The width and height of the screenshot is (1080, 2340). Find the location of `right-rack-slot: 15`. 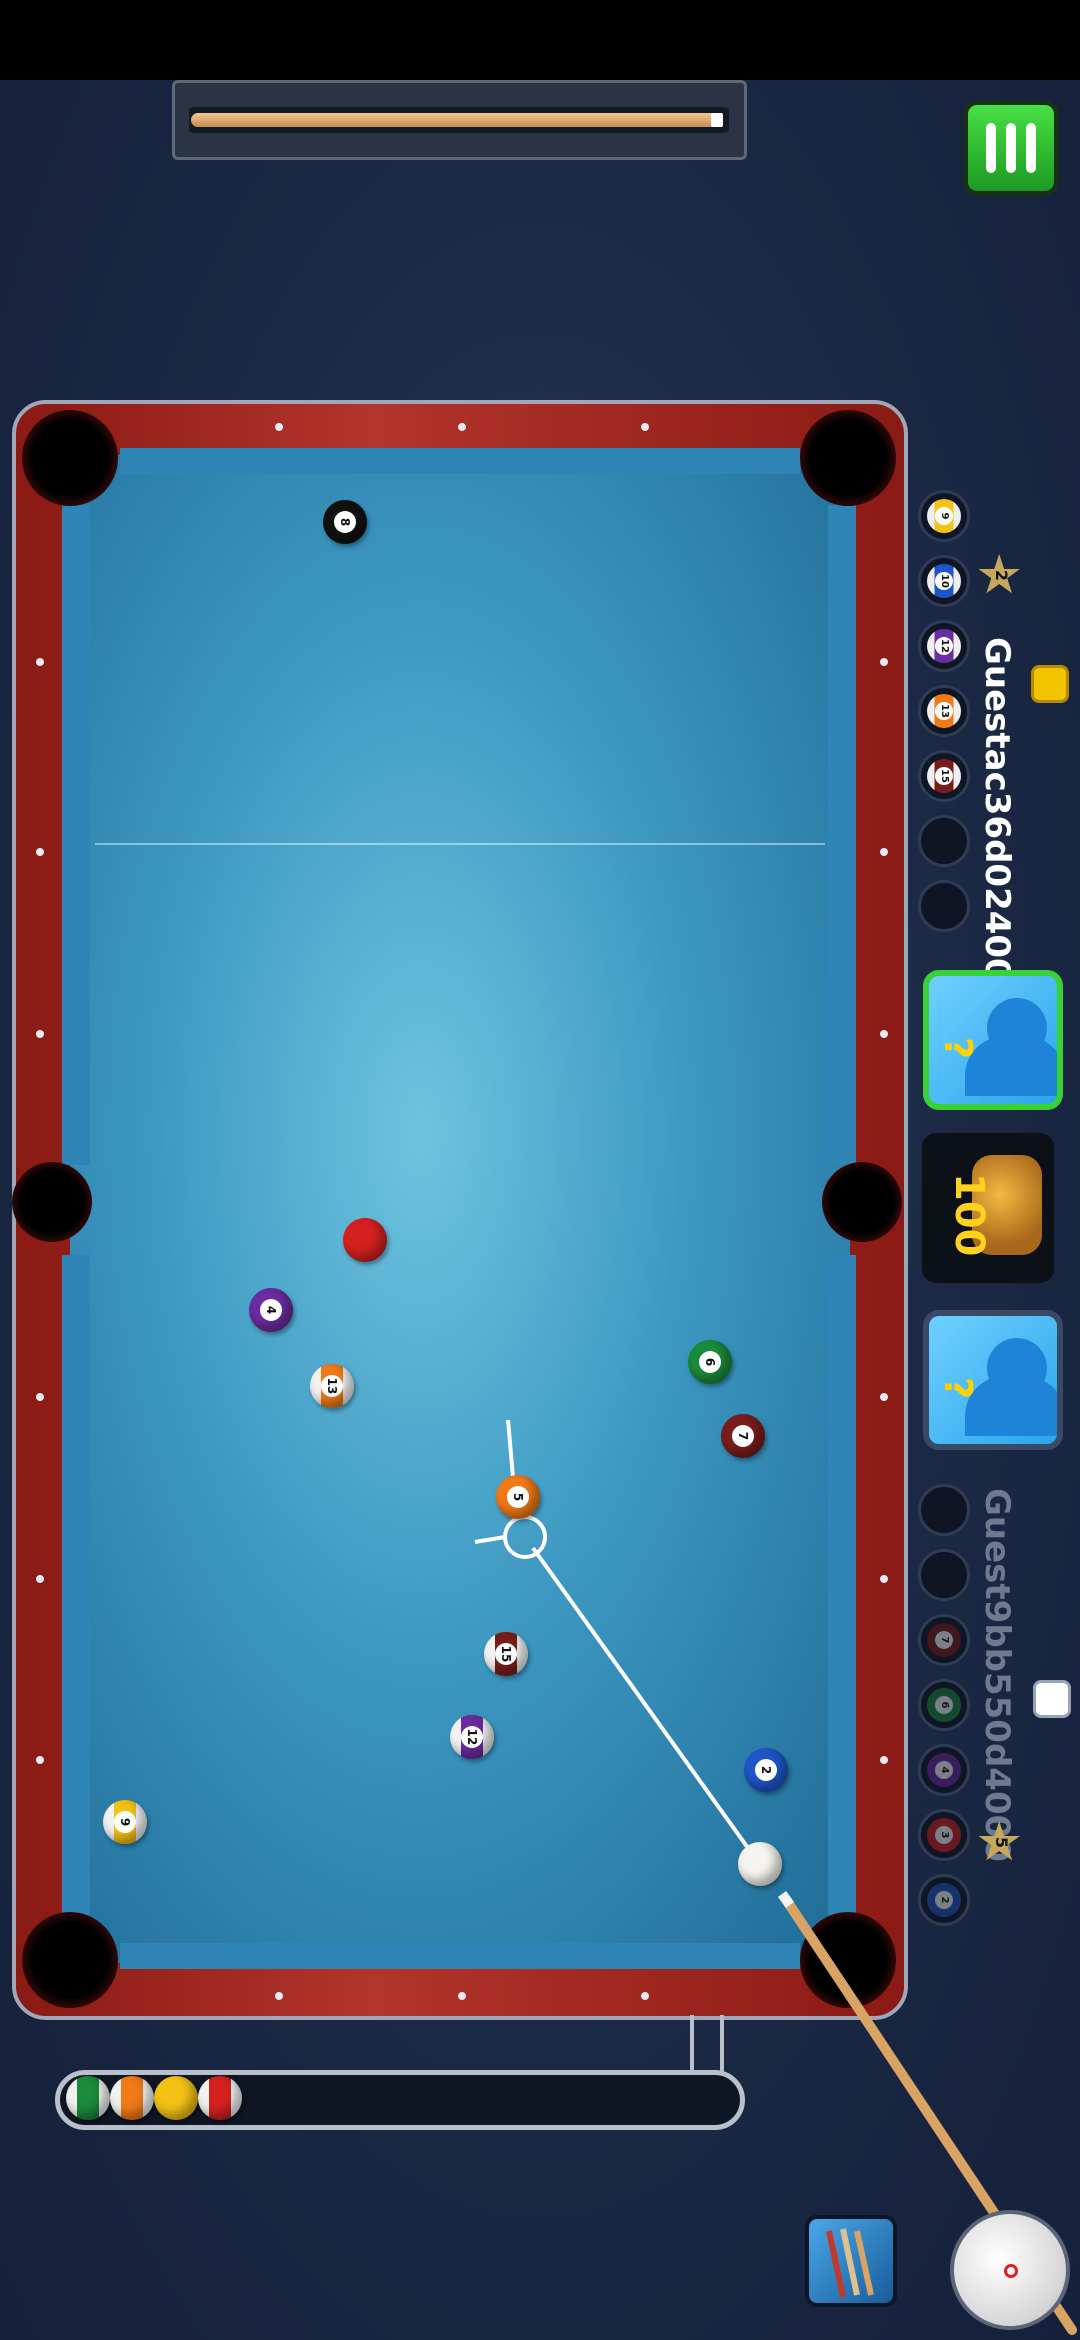

right-rack-slot: 15 is located at coordinates (944, 776).